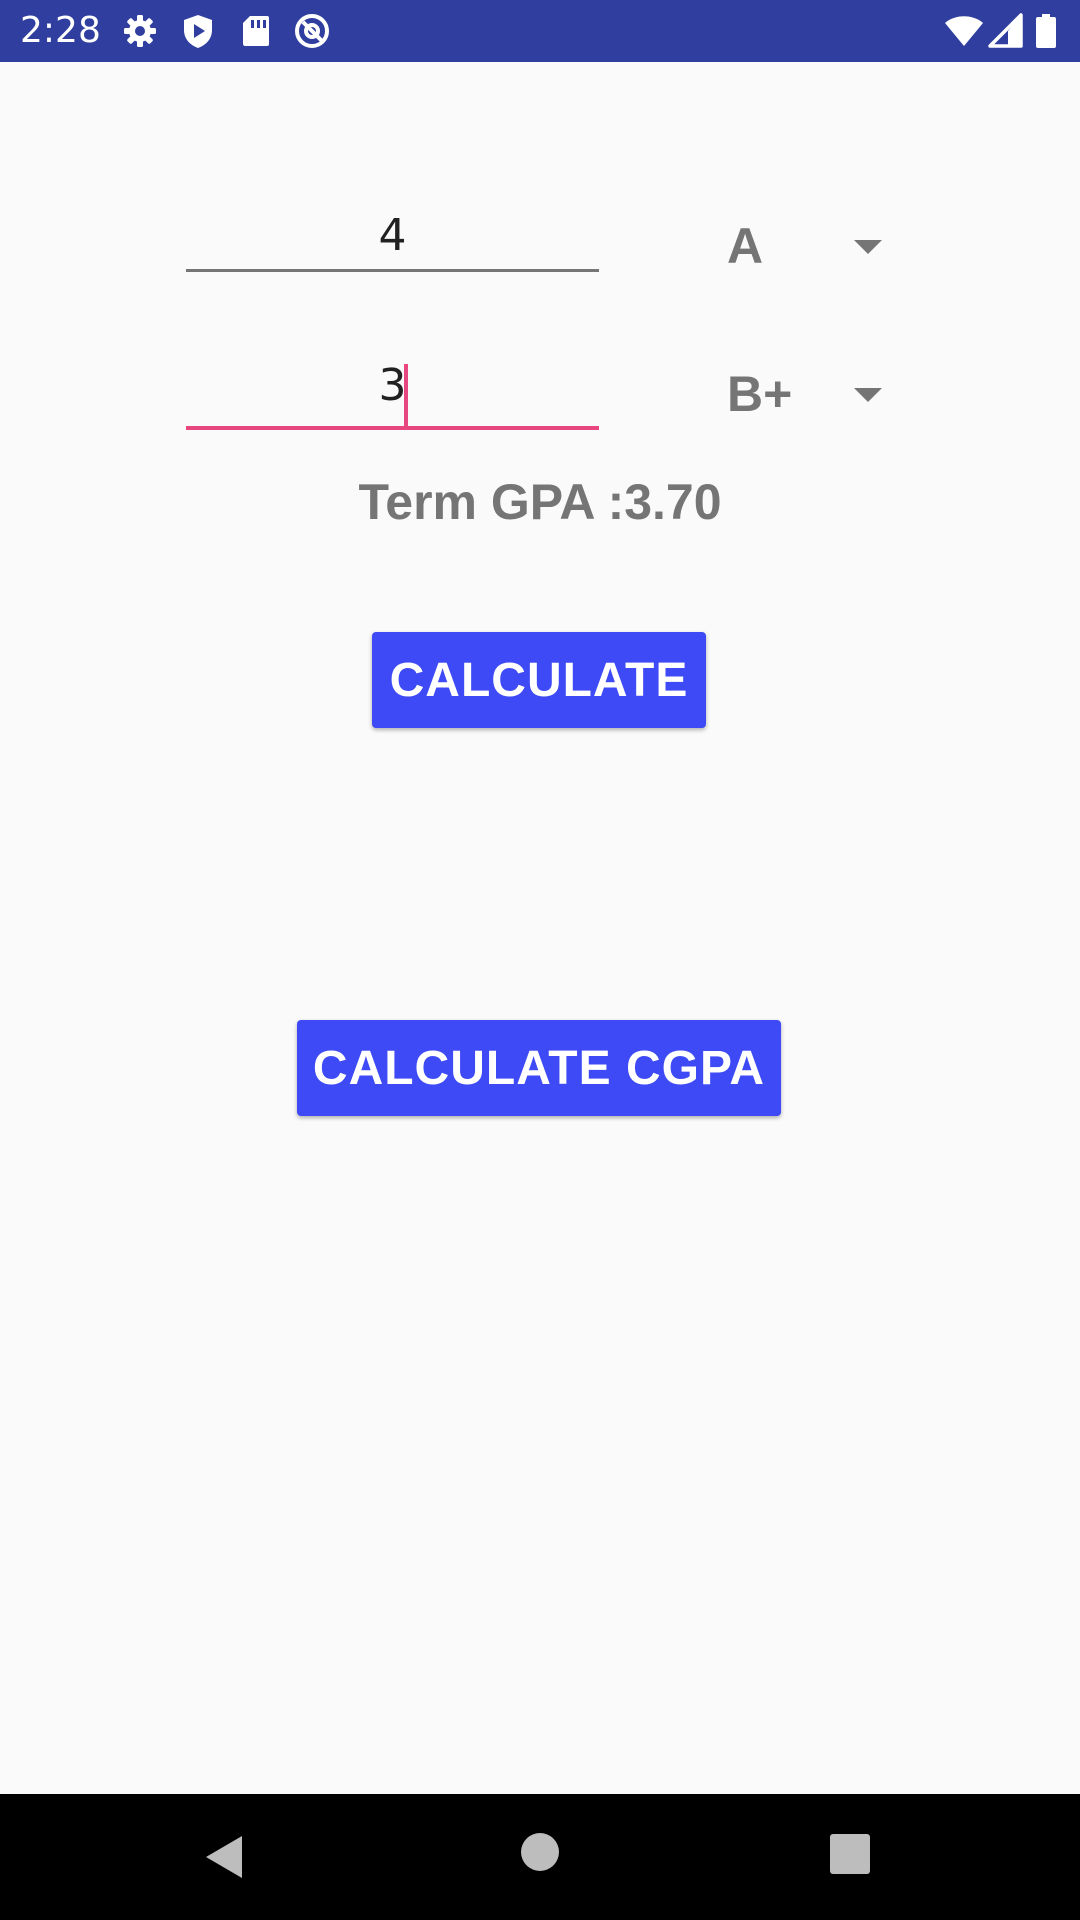  Describe the element at coordinates (406, 395) in the screenshot. I see `text-cursor` at that location.